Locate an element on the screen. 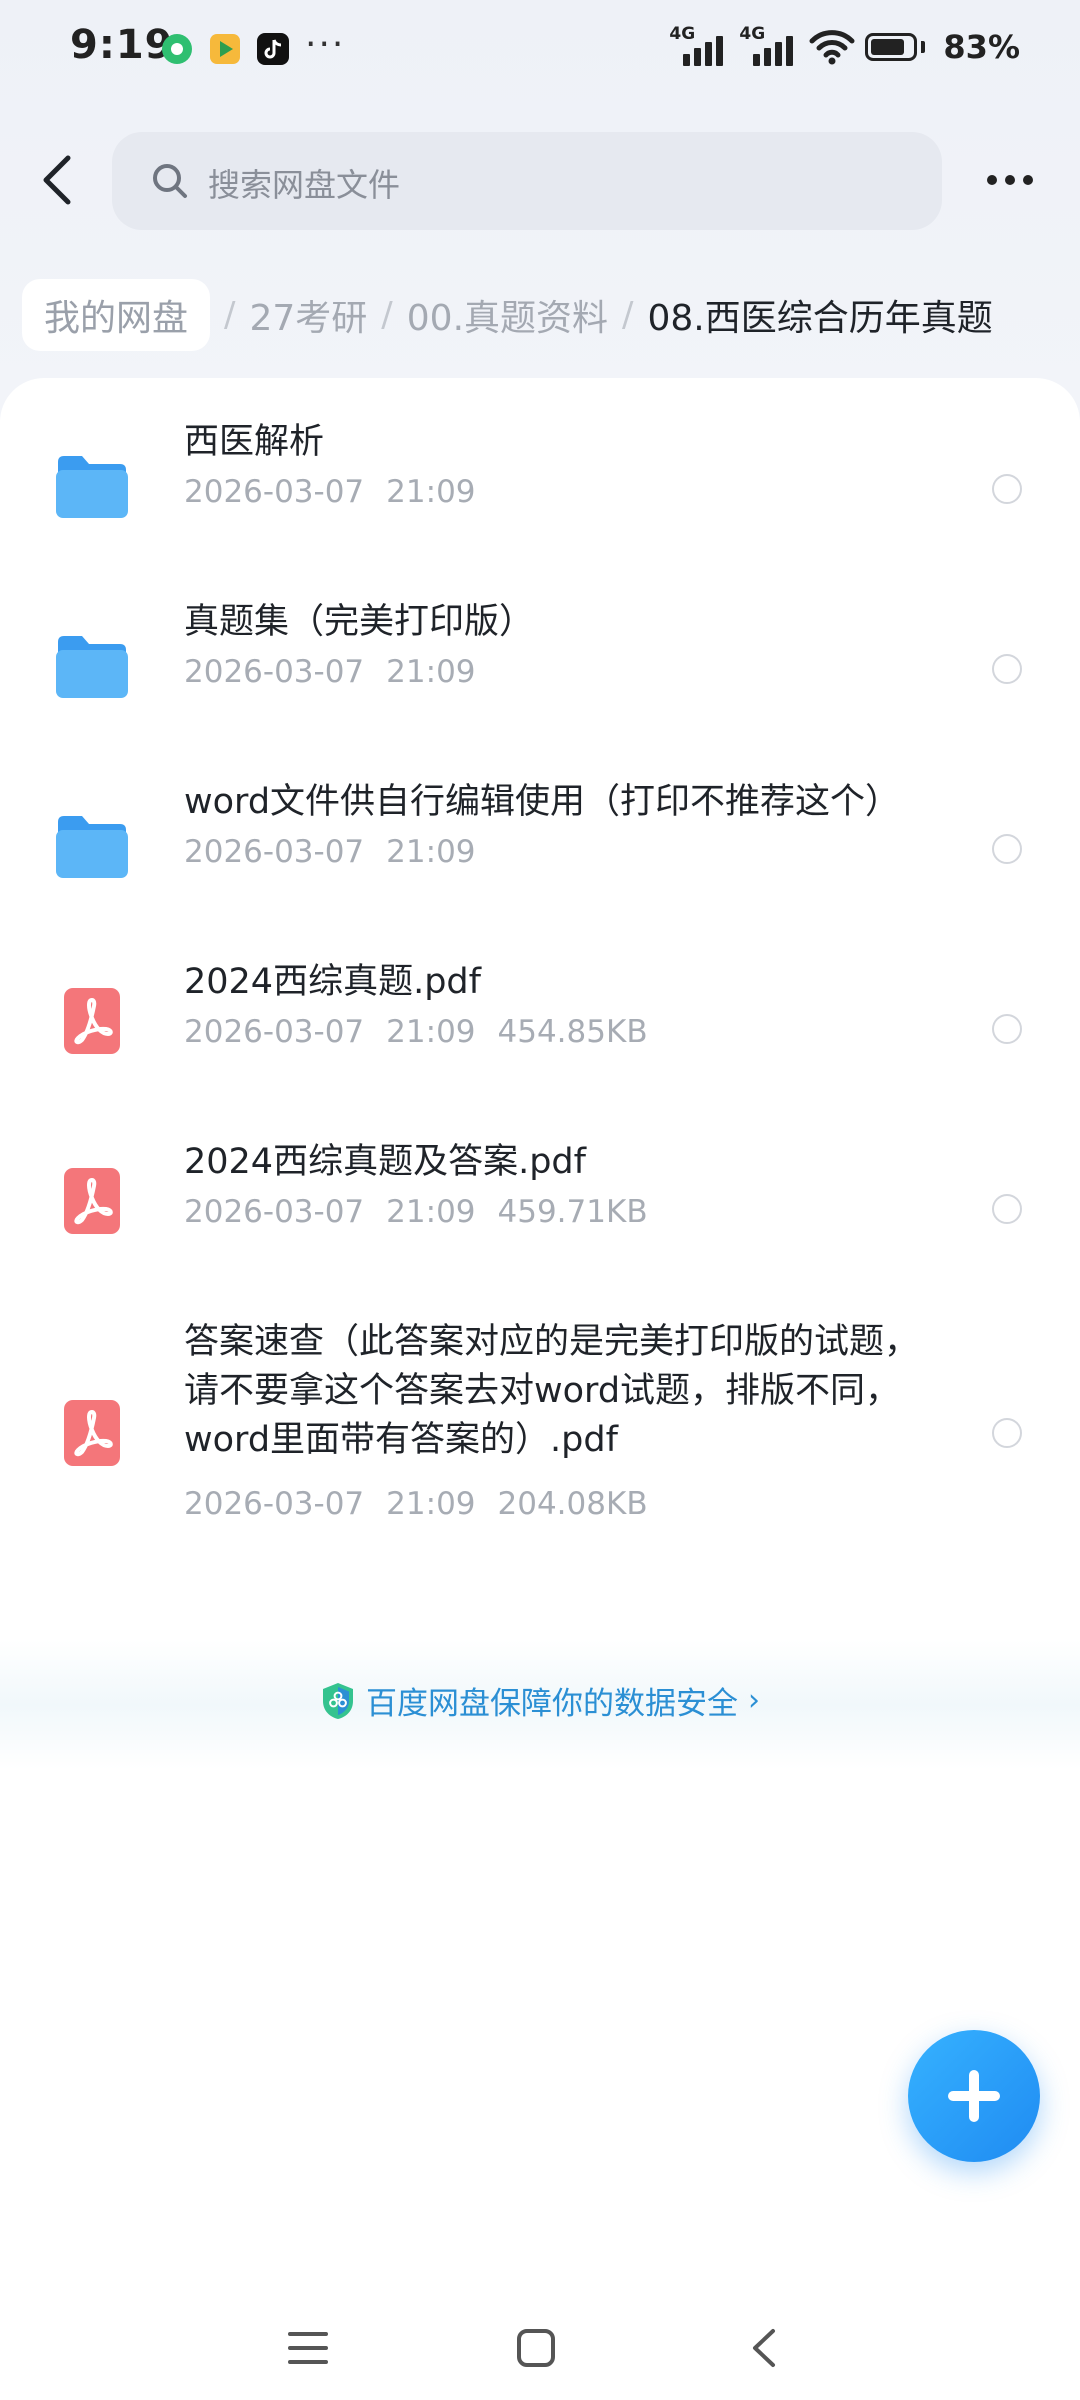  safety-banner: 百度网盘保障你的数据安全 › is located at coordinates (540, 1705).